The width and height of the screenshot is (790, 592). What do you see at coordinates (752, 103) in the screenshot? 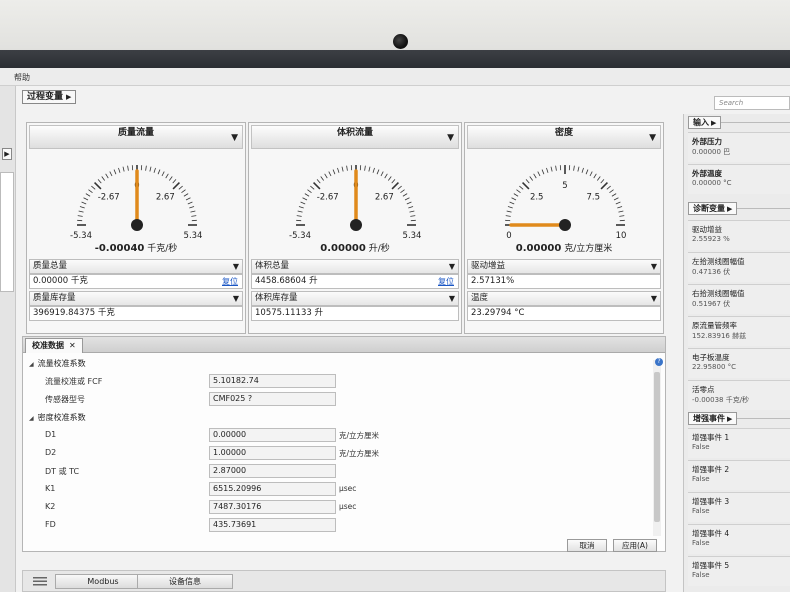
I see `search-input: Search` at bounding box center [752, 103].